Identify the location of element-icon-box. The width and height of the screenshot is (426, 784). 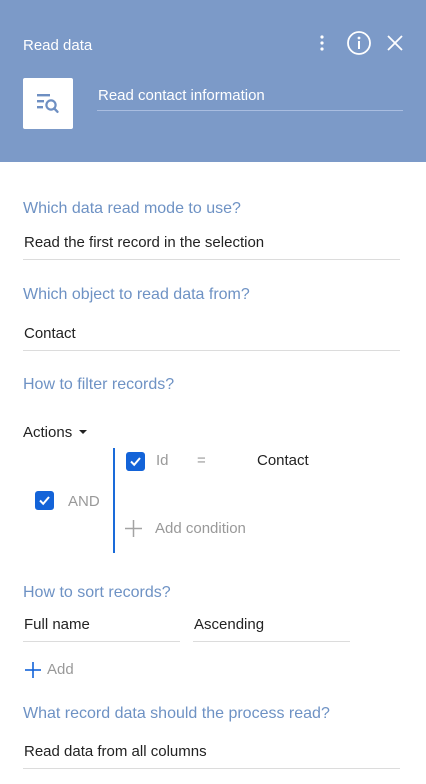
(48, 103).